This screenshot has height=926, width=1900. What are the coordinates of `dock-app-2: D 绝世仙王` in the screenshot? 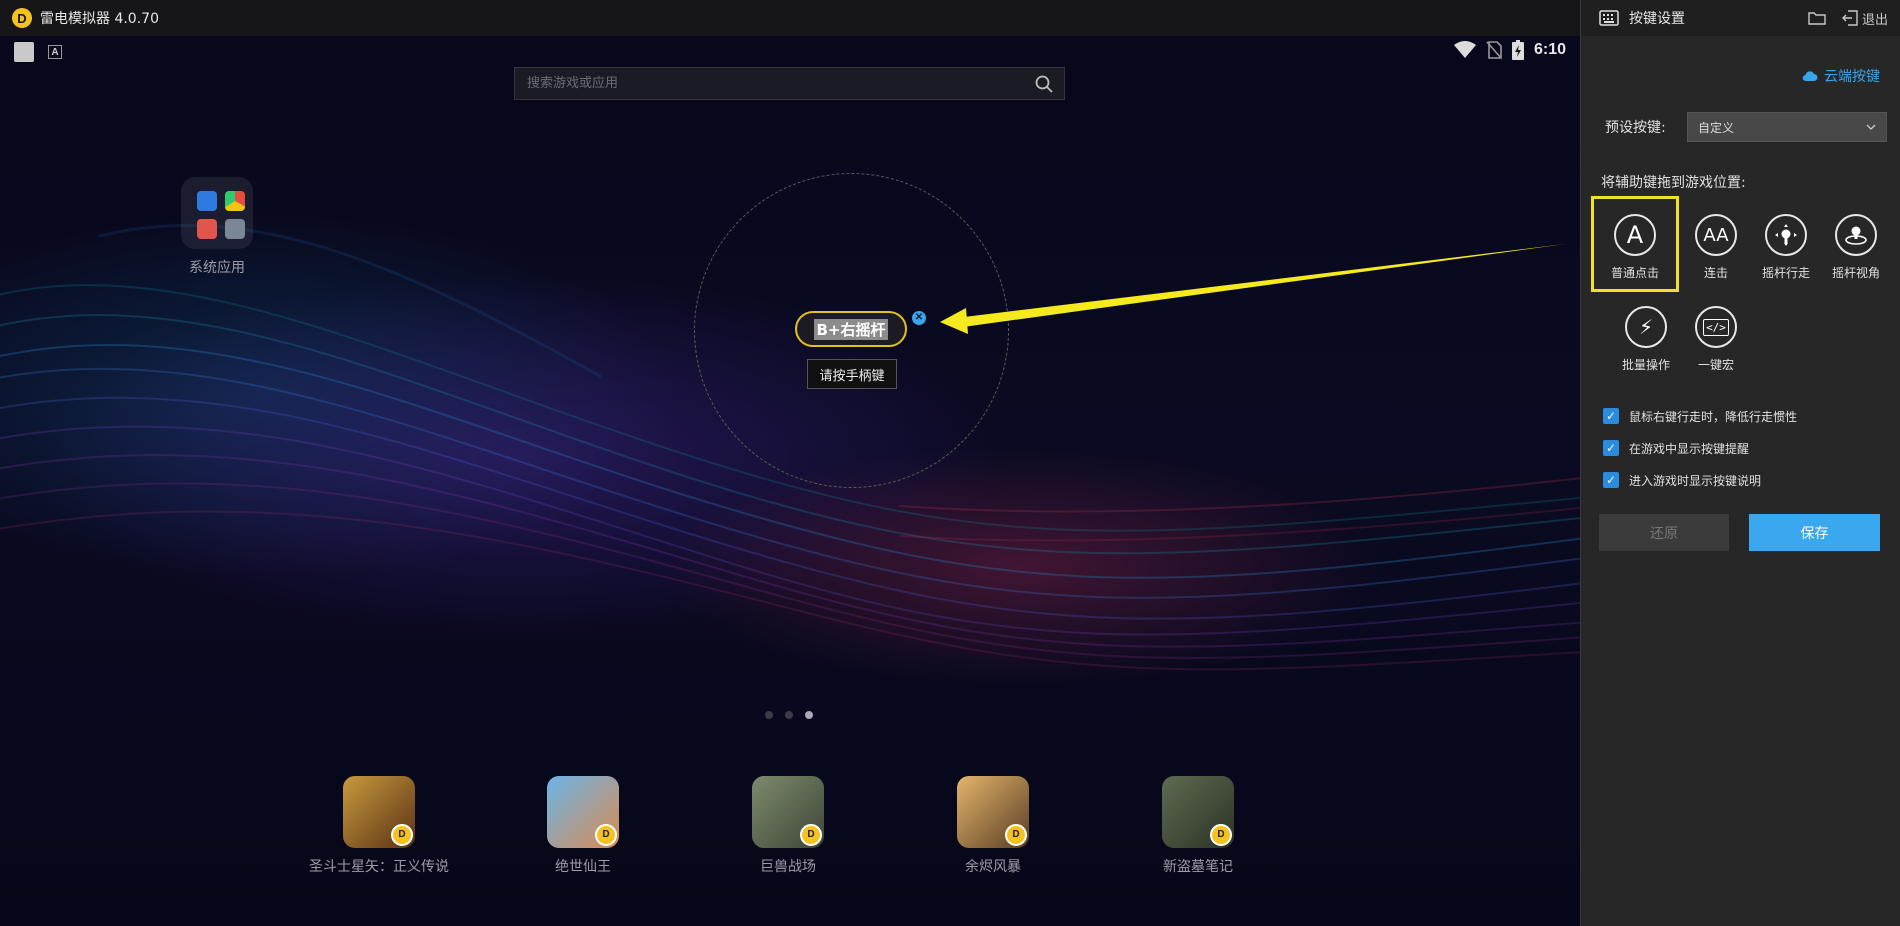 It's located at (583, 826).